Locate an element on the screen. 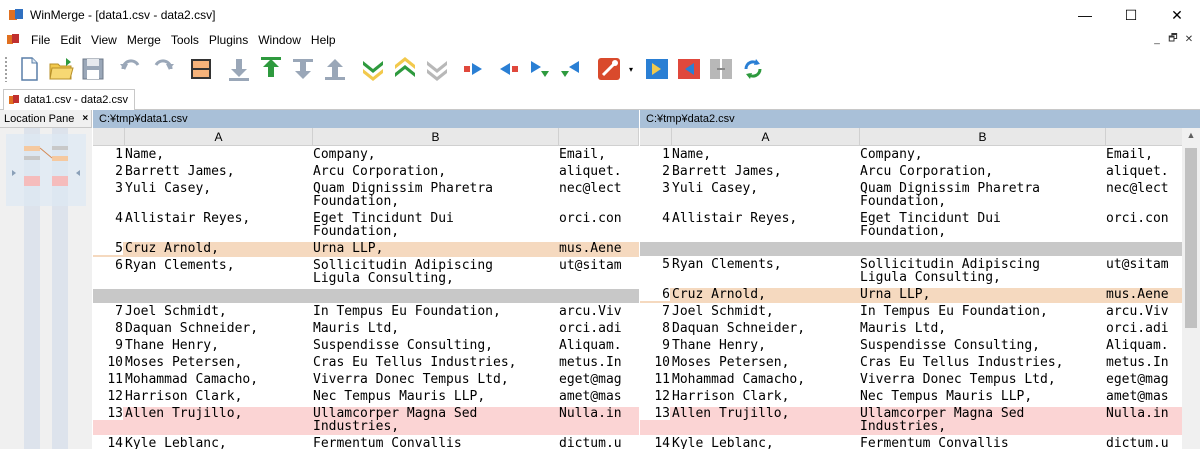 The width and height of the screenshot is (1200, 449). redo-icon is located at coordinates (163, 69).